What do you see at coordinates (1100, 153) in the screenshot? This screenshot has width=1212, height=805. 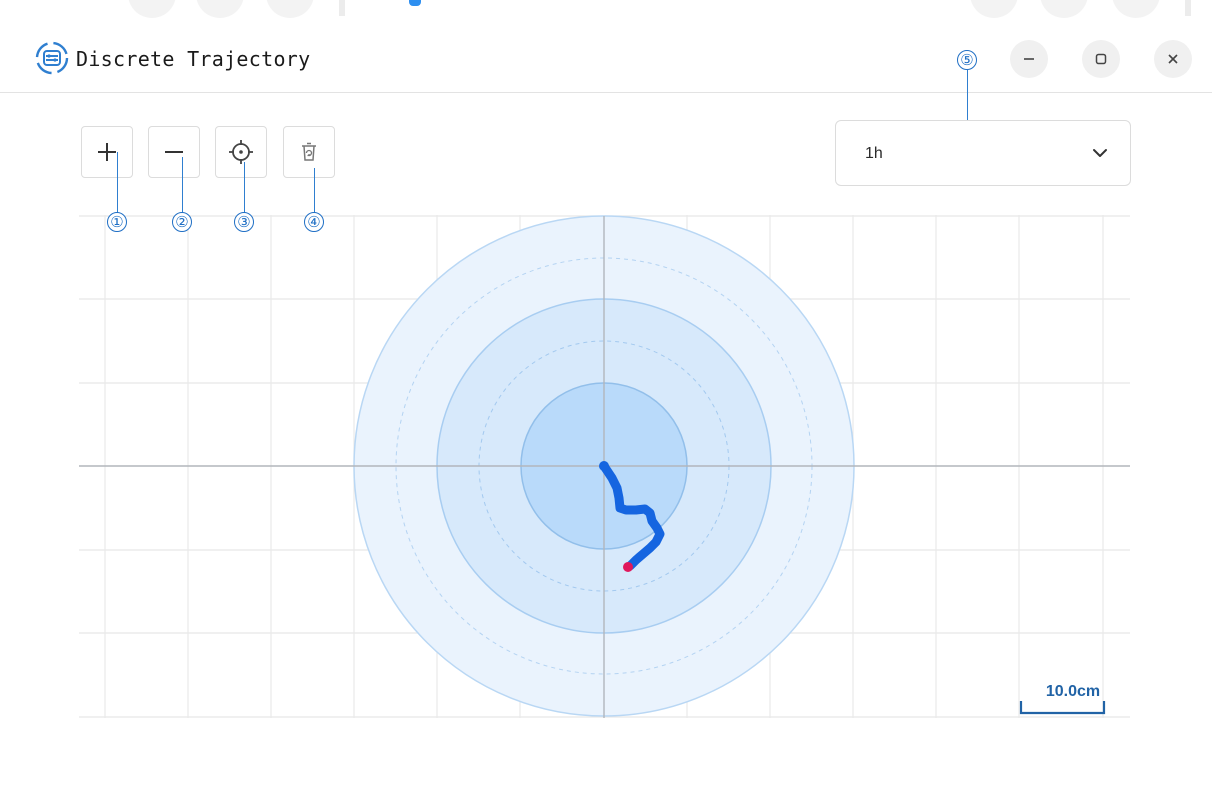 I see `chevron-down-icon` at bounding box center [1100, 153].